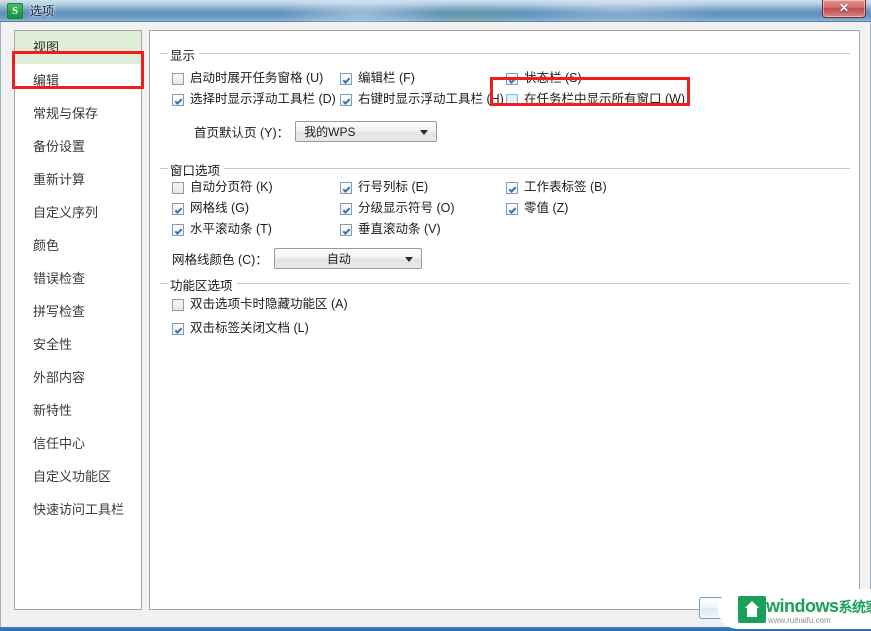 This screenshot has width=871, height=631. Describe the element at coordinates (78, 245) in the screenshot. I see `sidebar-item-color: 颜色` at that location.